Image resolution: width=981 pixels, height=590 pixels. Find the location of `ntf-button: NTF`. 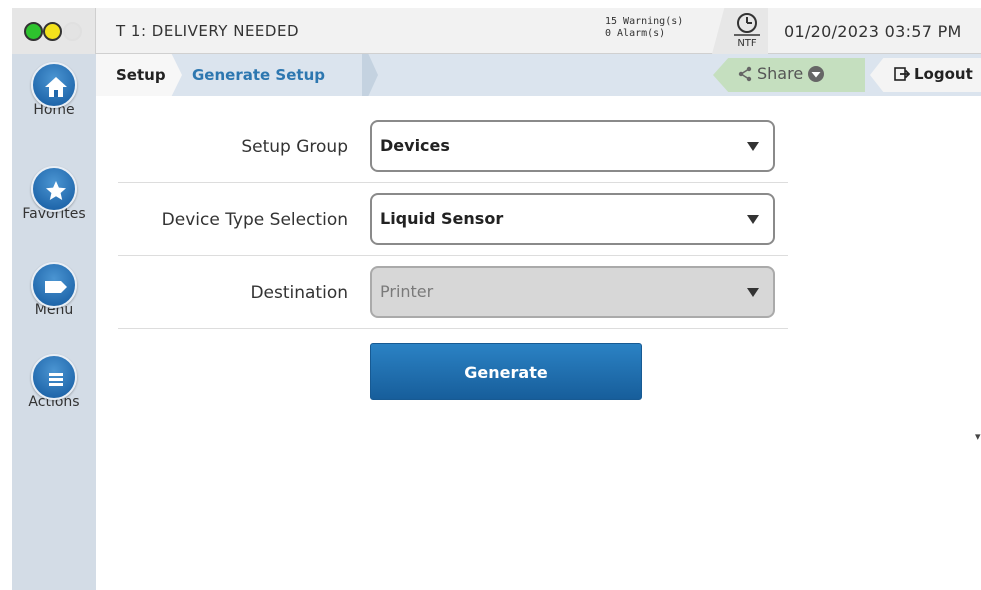

ntf-button: NTF is located at coordinates (740, 31).